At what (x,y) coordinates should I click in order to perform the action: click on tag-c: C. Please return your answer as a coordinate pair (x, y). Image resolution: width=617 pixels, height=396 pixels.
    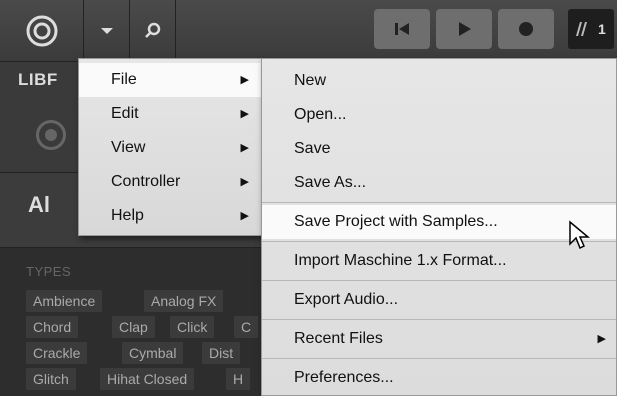
    Looking at the image, I should click on (246, 327).